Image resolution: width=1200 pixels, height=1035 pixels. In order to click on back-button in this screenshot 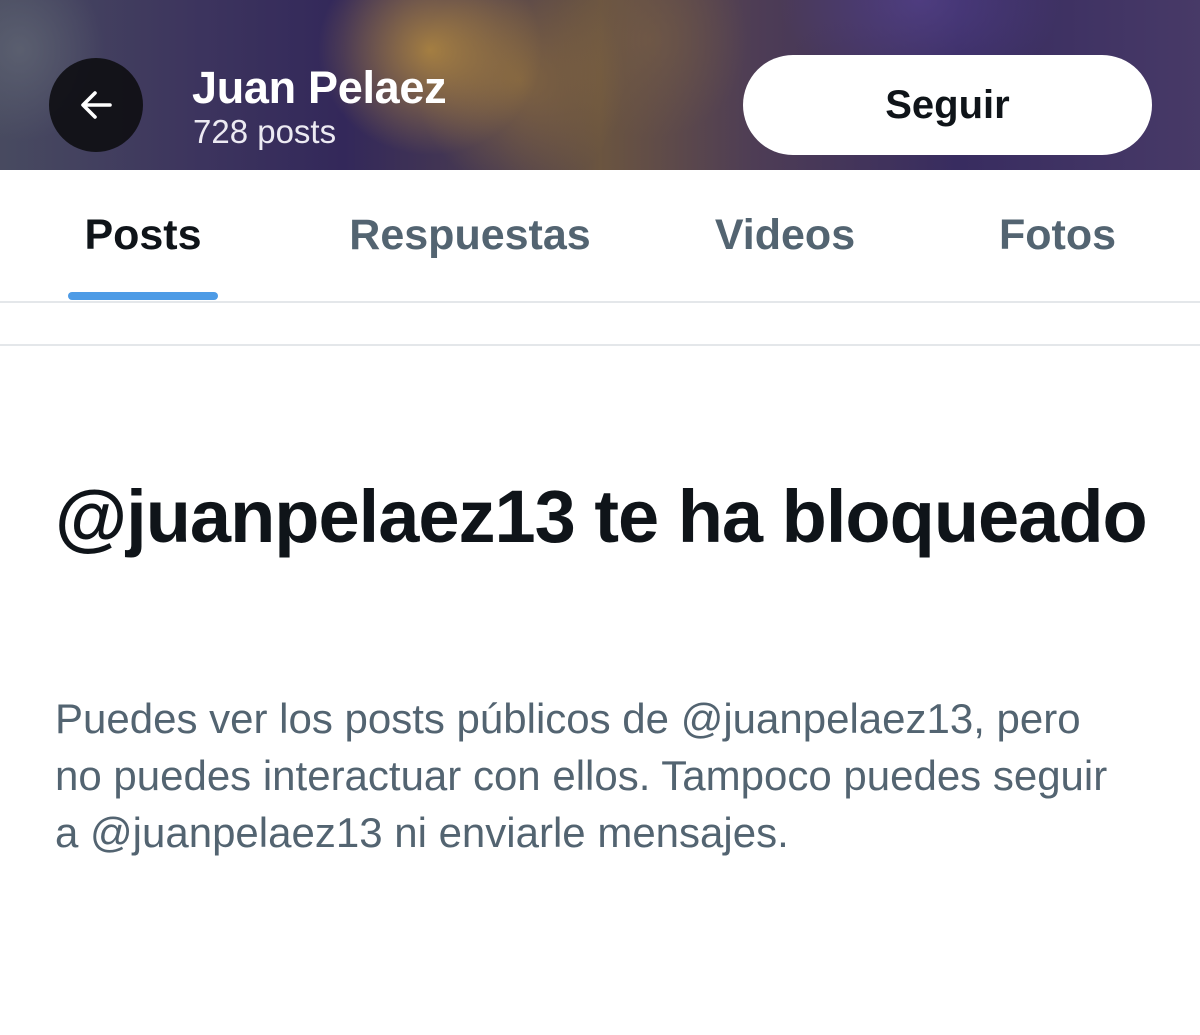, I will do `click(96, 105)`.